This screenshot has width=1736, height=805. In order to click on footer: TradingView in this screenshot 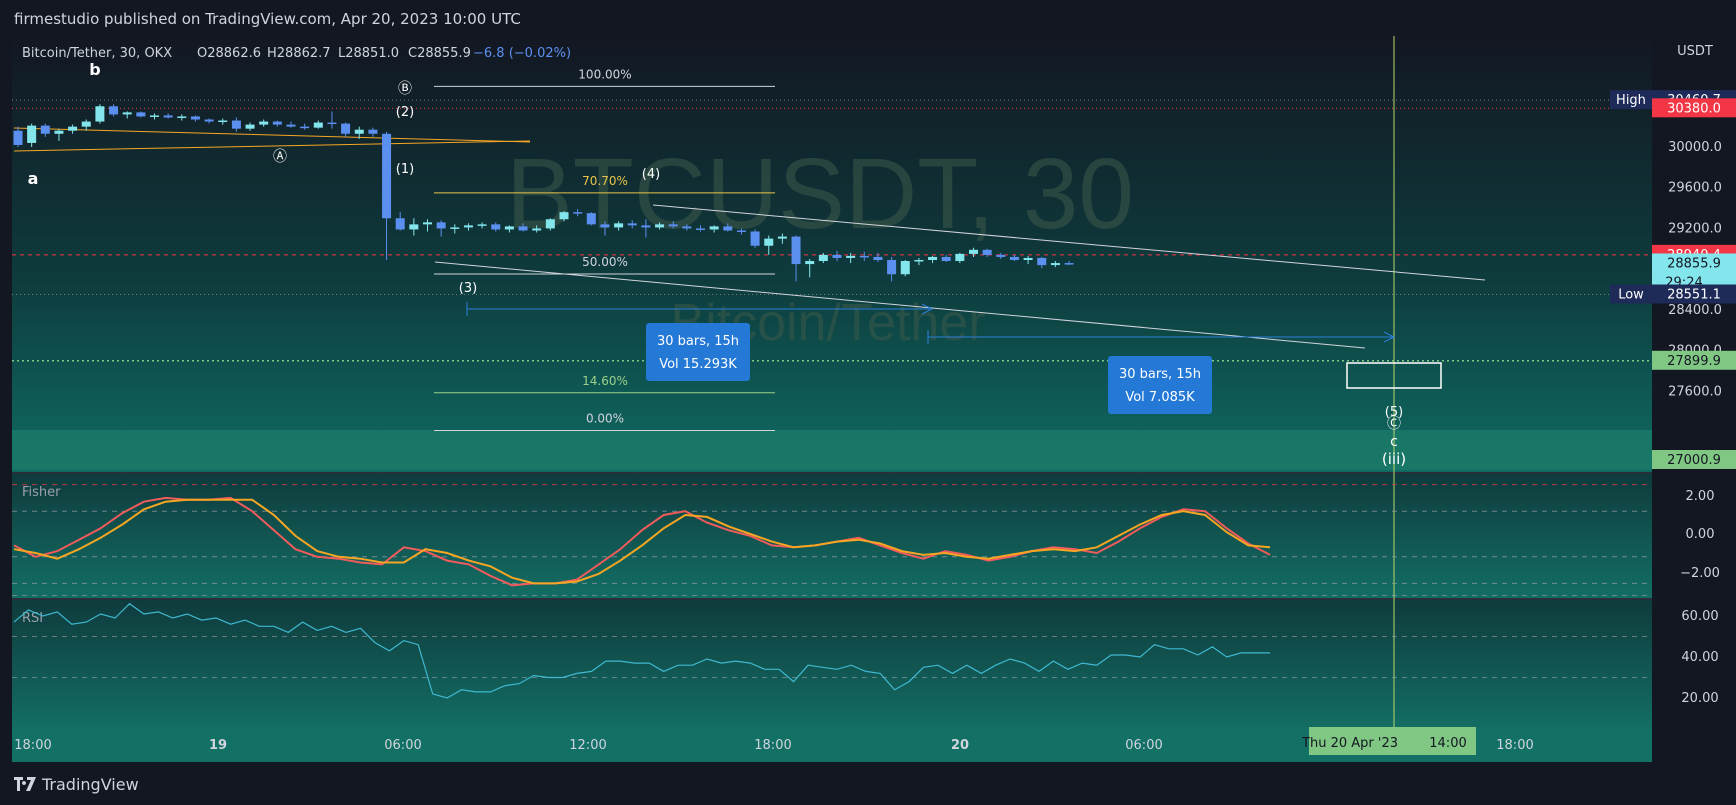, I will do `click(868, 783)`.